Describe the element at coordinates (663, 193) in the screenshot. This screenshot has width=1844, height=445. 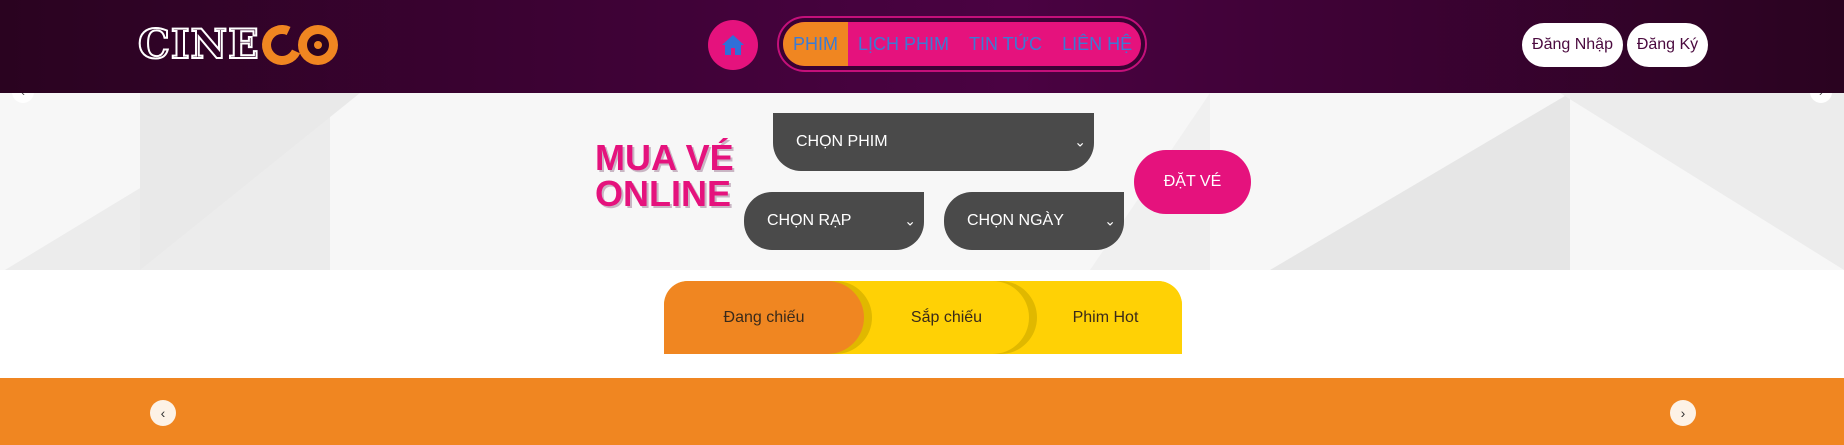
I see `buy-title-line2: ONLINE` at that location.